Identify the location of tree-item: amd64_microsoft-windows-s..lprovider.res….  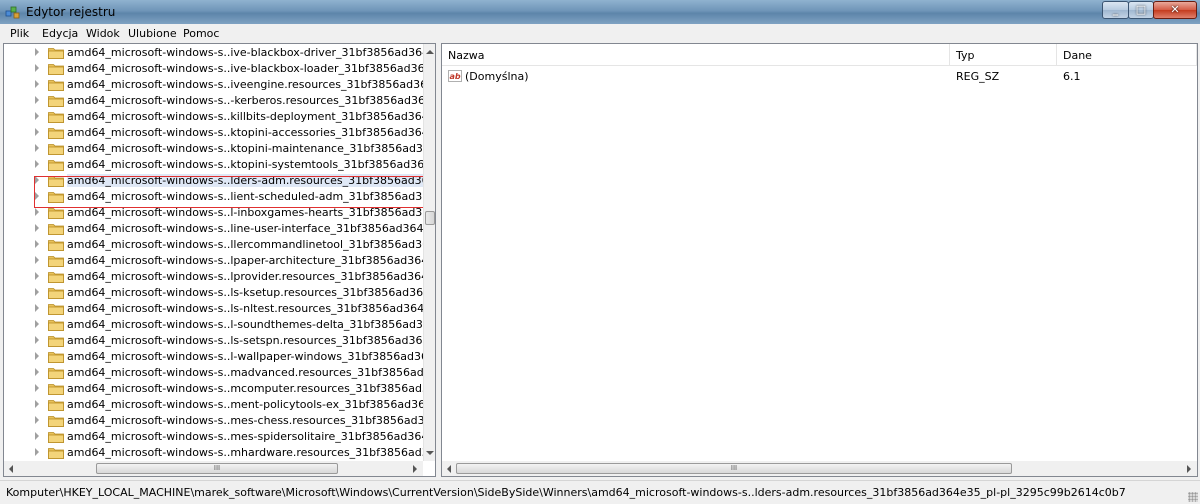
(213, 277).